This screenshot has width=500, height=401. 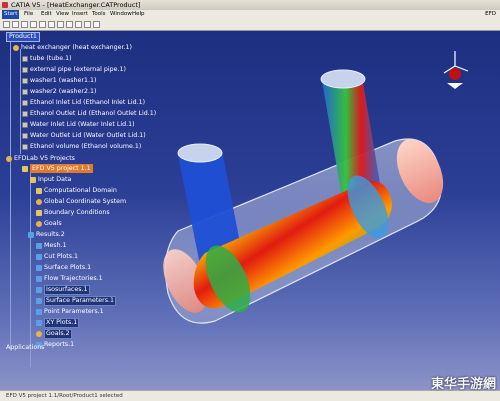 I want to click on tree-item-input: Boundary Conditions, so click(x=77, y=212).